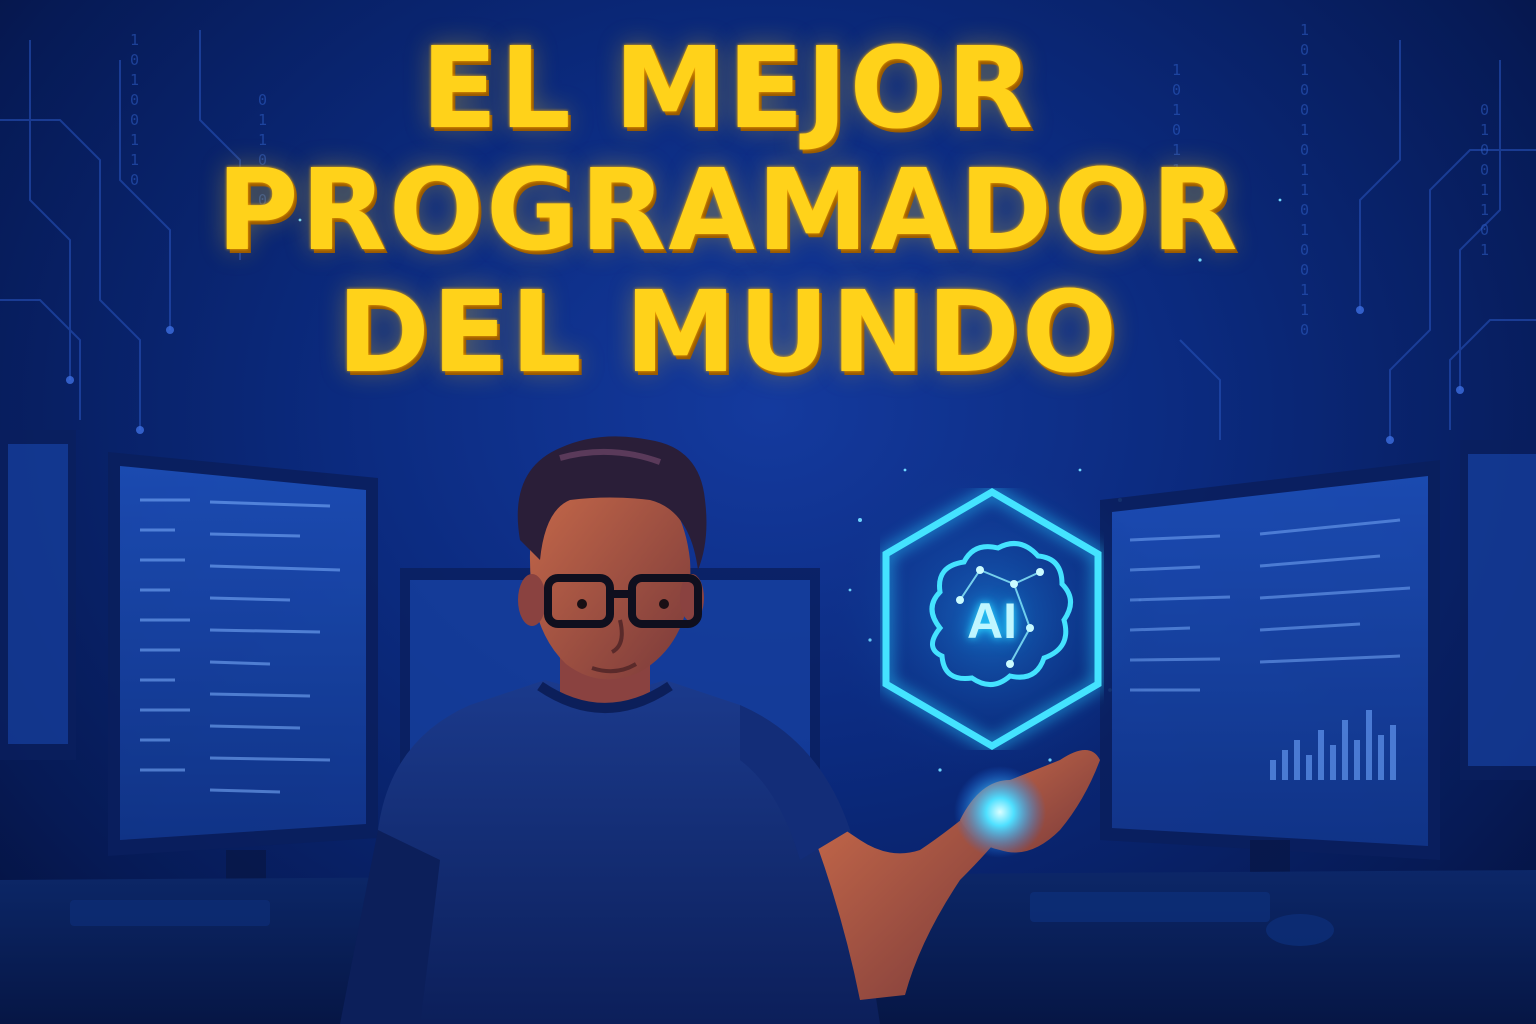  I want to click on headline-line-2: PROGRAMADOR, so click(728, 211).